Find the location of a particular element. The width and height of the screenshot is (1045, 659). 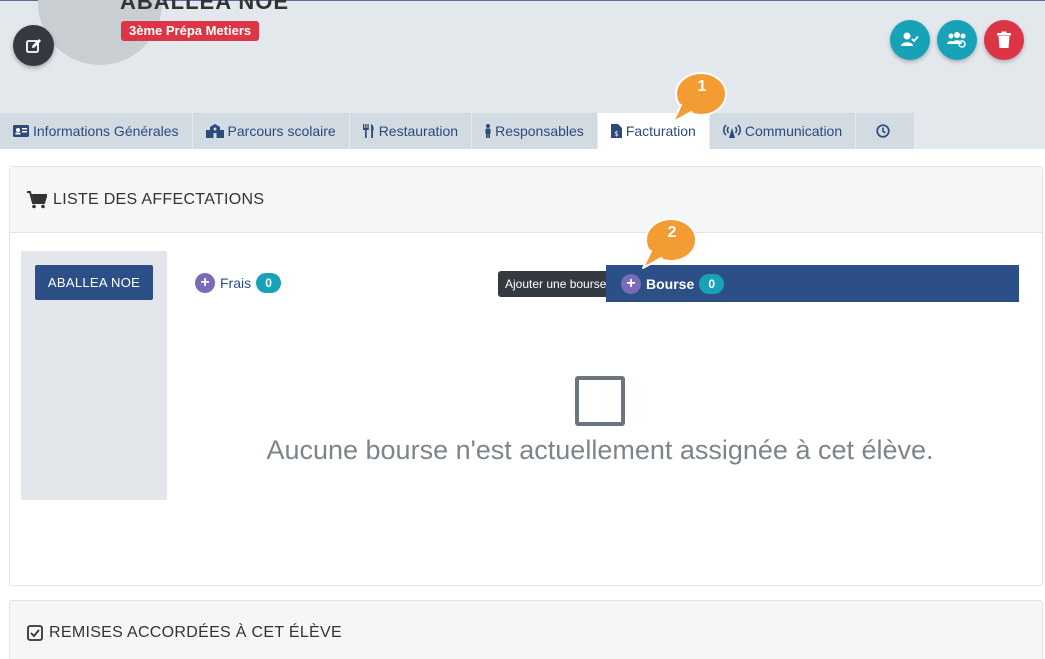

tab-history is located at coordinates (886, 131).